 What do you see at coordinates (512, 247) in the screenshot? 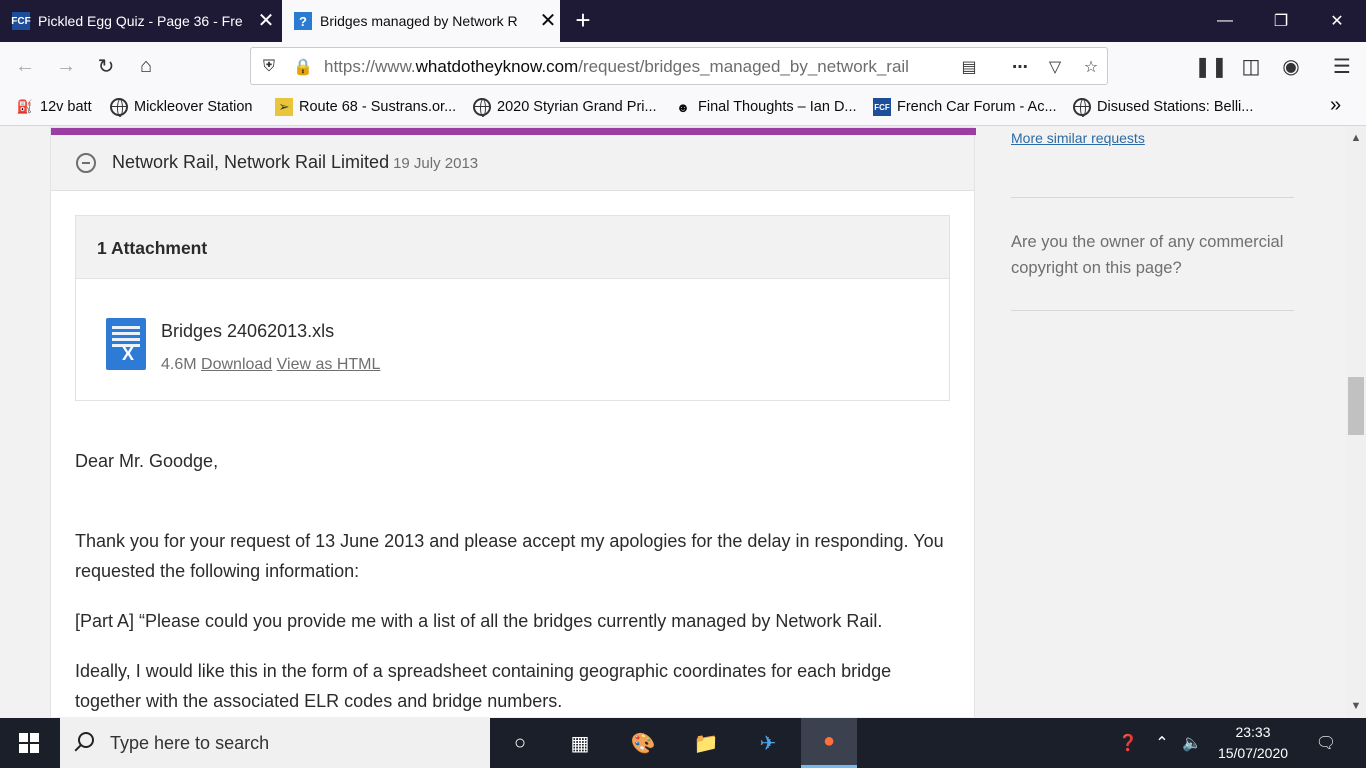
I see `attachments-header: 1 Attachment` at bounding box center [512, 247].